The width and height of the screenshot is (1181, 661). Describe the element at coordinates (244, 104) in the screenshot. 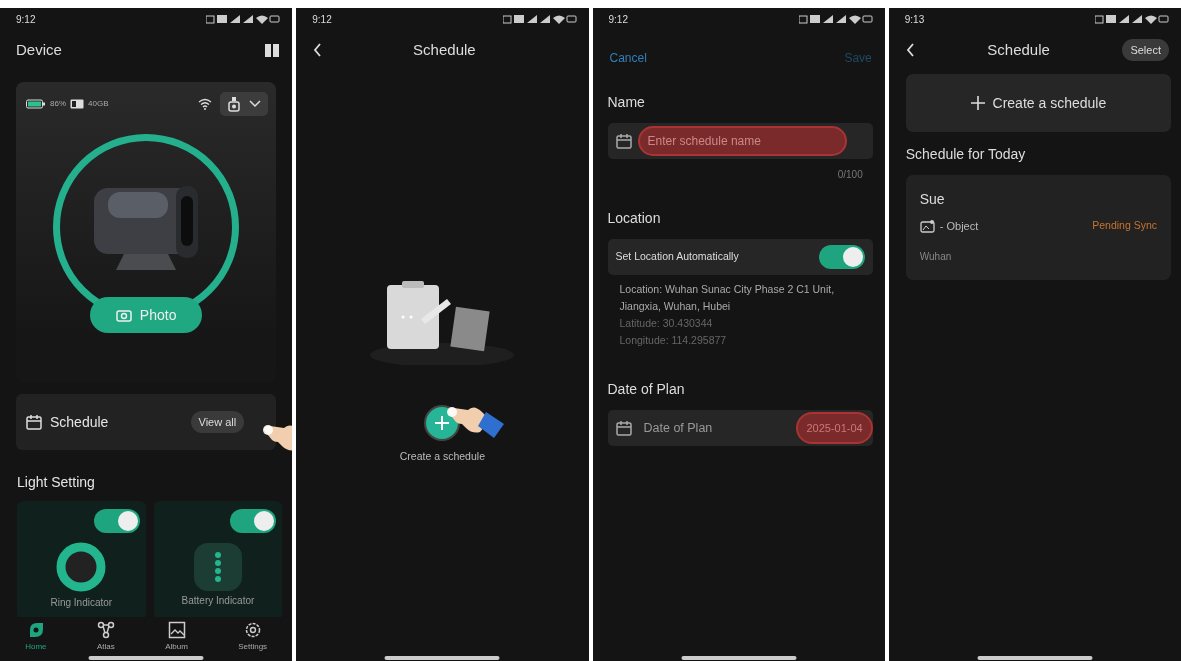

I see `device-selector` at that location.